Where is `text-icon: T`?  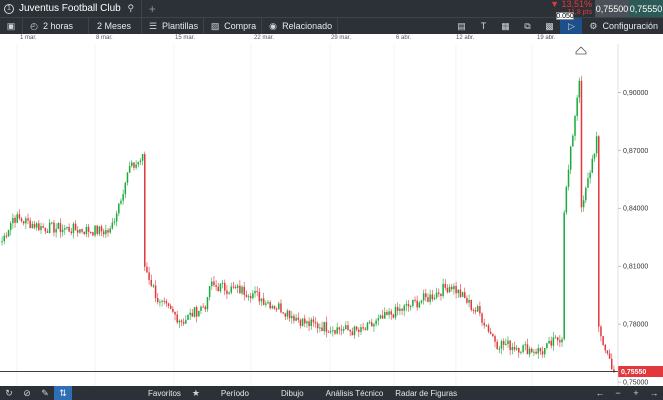 text-icon: T is located at coordinates (483, 26).